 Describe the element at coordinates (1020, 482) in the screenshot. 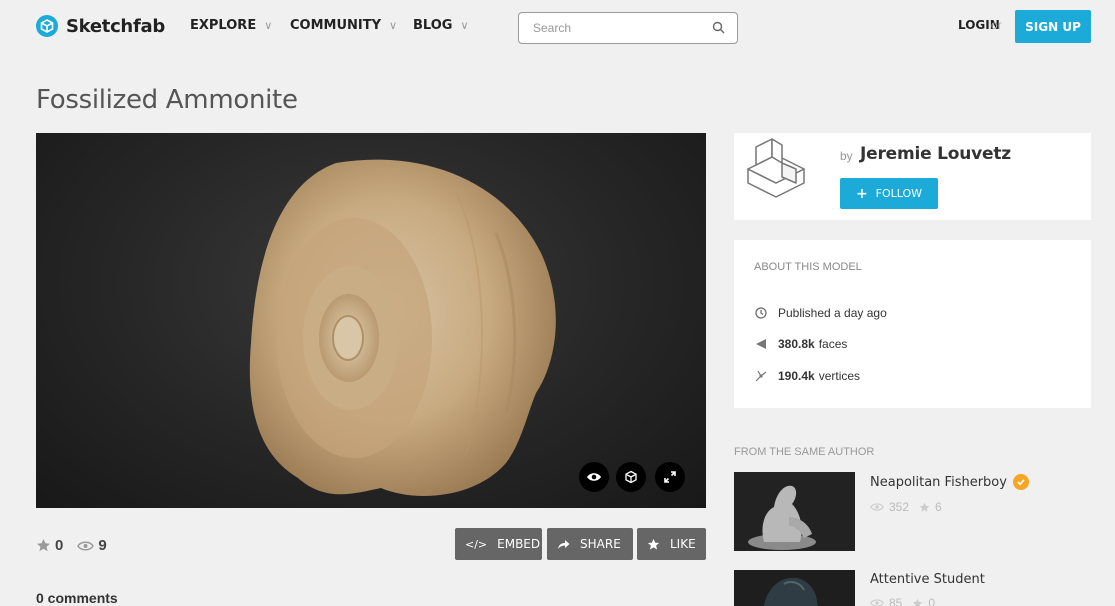

I see `staff-pick-badge-icon` at that location.